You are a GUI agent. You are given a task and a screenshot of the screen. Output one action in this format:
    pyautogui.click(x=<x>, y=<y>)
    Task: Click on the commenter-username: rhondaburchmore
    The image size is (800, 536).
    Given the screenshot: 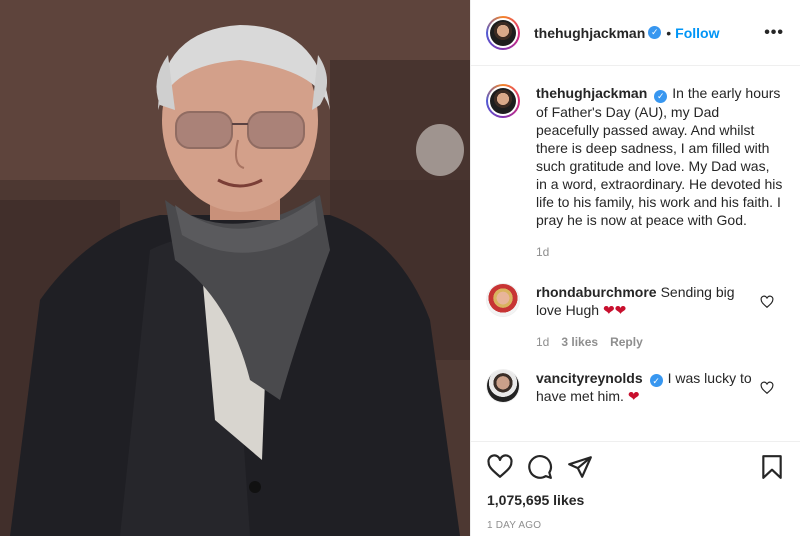 What is the action you would take?
    pyautogui.click(x=596, y=292)
    